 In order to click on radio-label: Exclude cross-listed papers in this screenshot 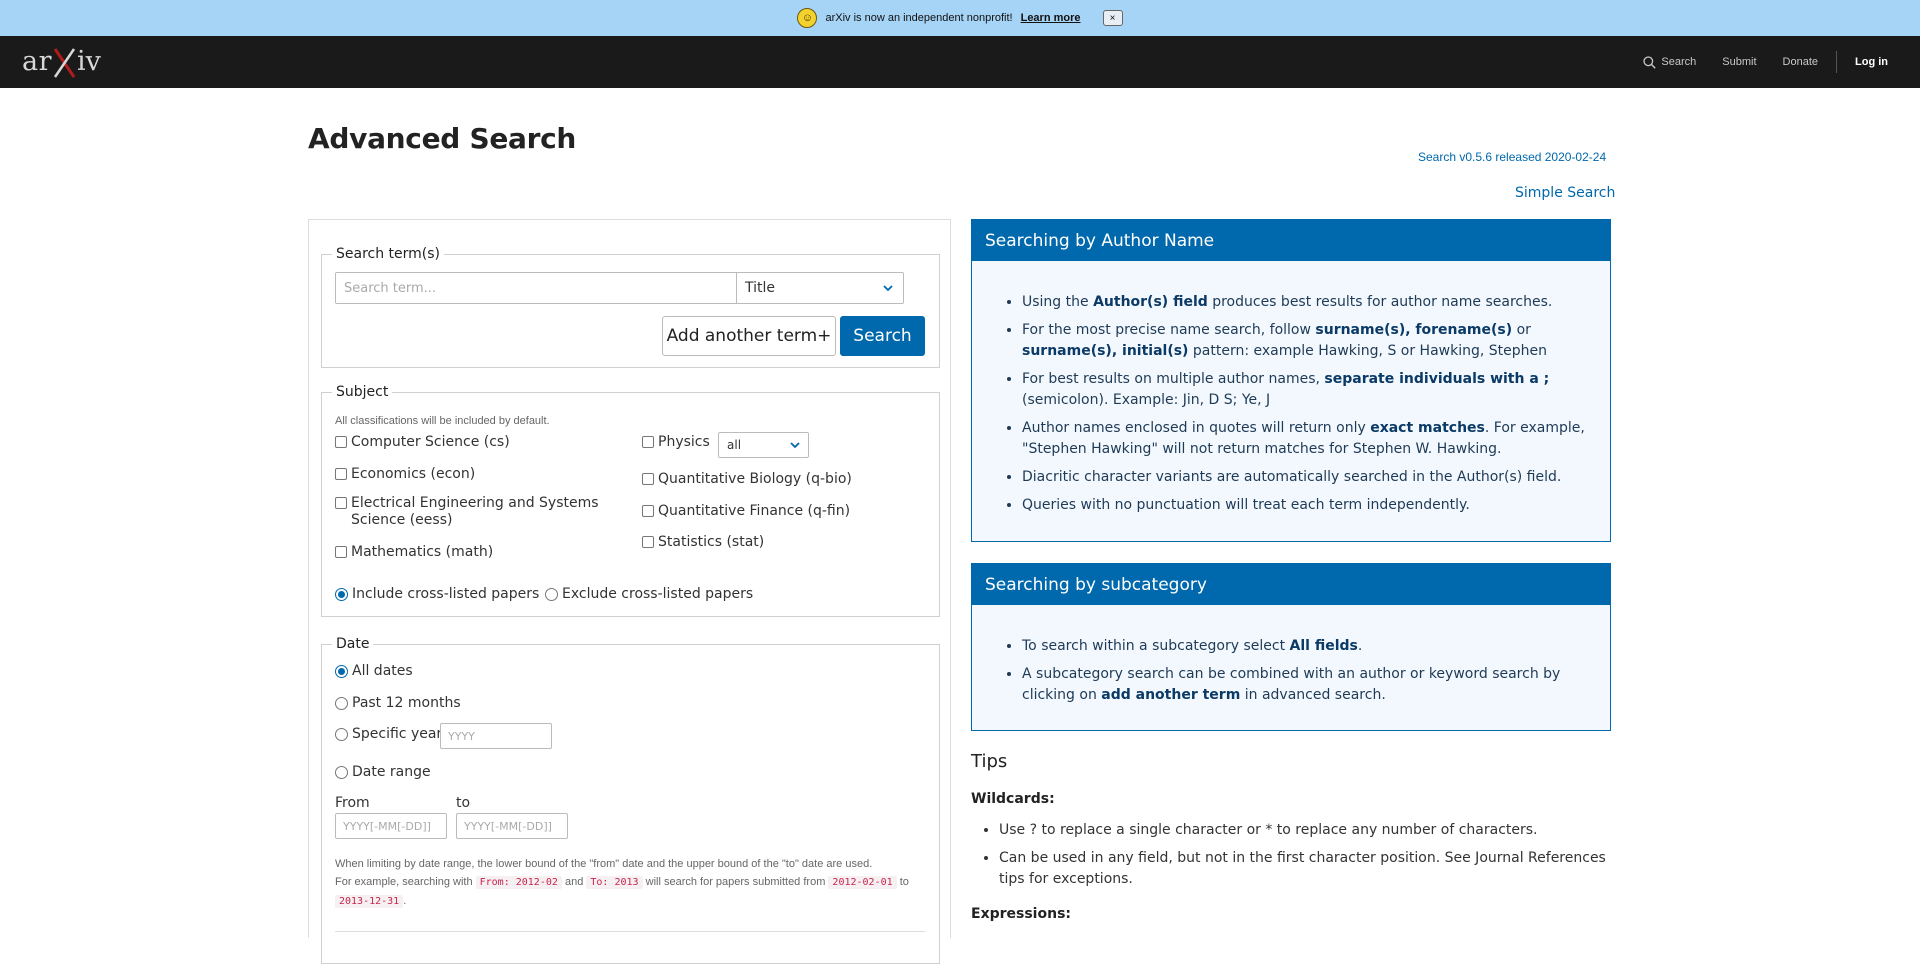, I will do `click(658, 594)`.